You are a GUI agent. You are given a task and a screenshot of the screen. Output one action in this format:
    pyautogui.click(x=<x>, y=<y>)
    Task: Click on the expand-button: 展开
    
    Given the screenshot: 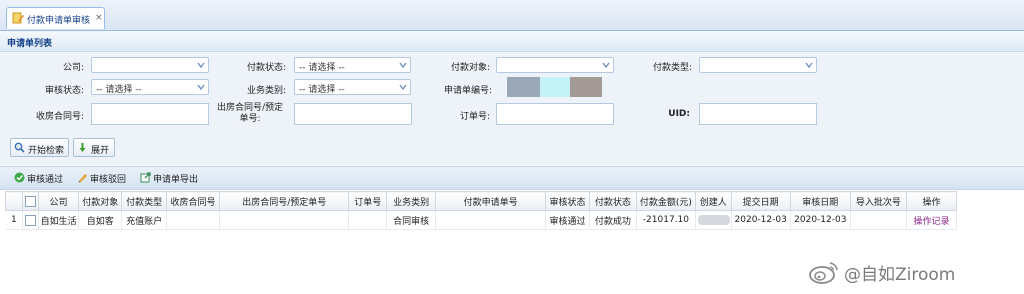 What is the action you would take?
    pyautogui.click(x=94, y=147)
    